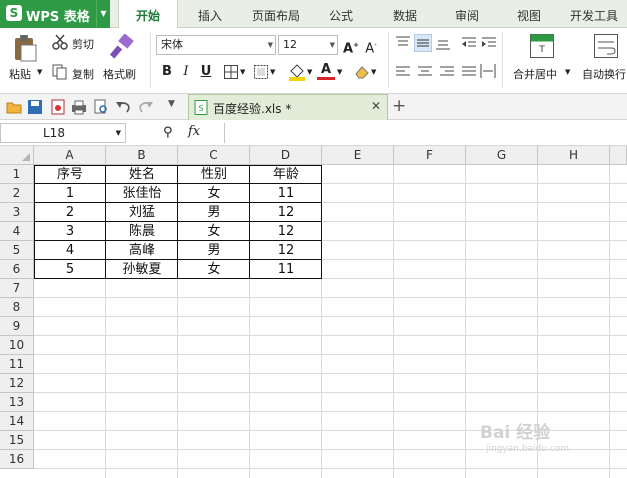 The width and height of the screenshot is (627, 478). I want to click on cell-d5: 12, so click(286, 250).